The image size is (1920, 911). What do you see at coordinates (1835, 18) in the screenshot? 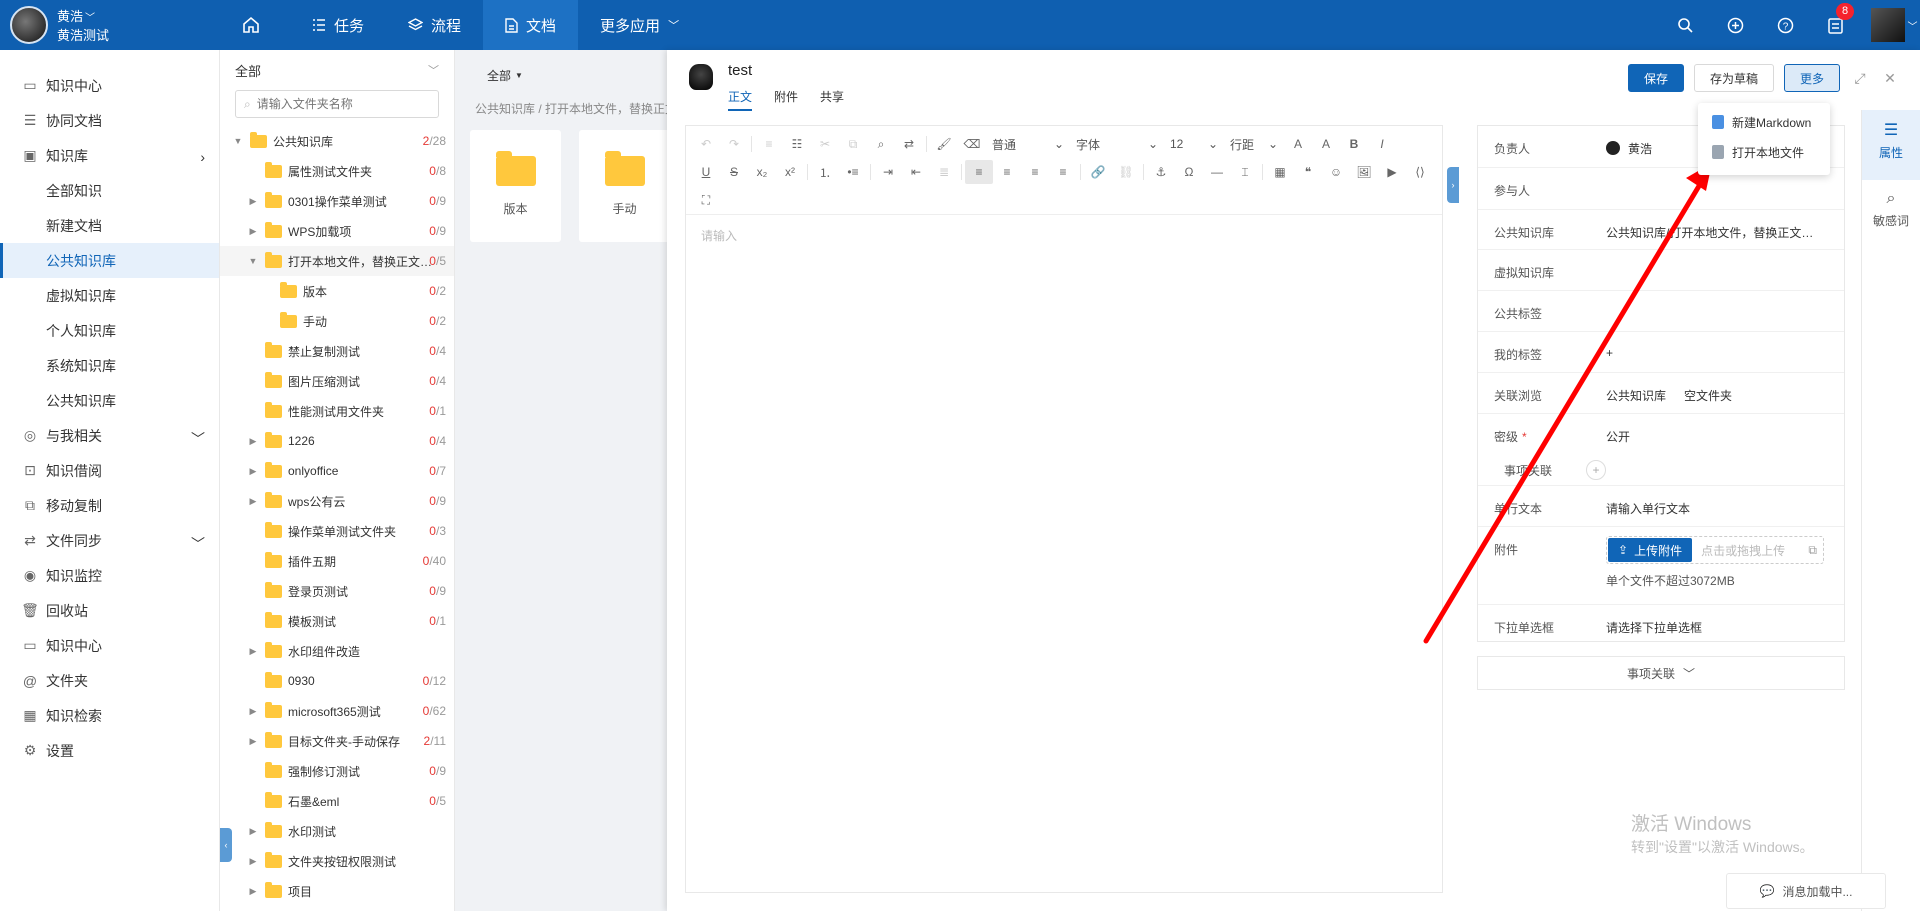
I see `notification-button: 8` at bounding box center [1835, 18].